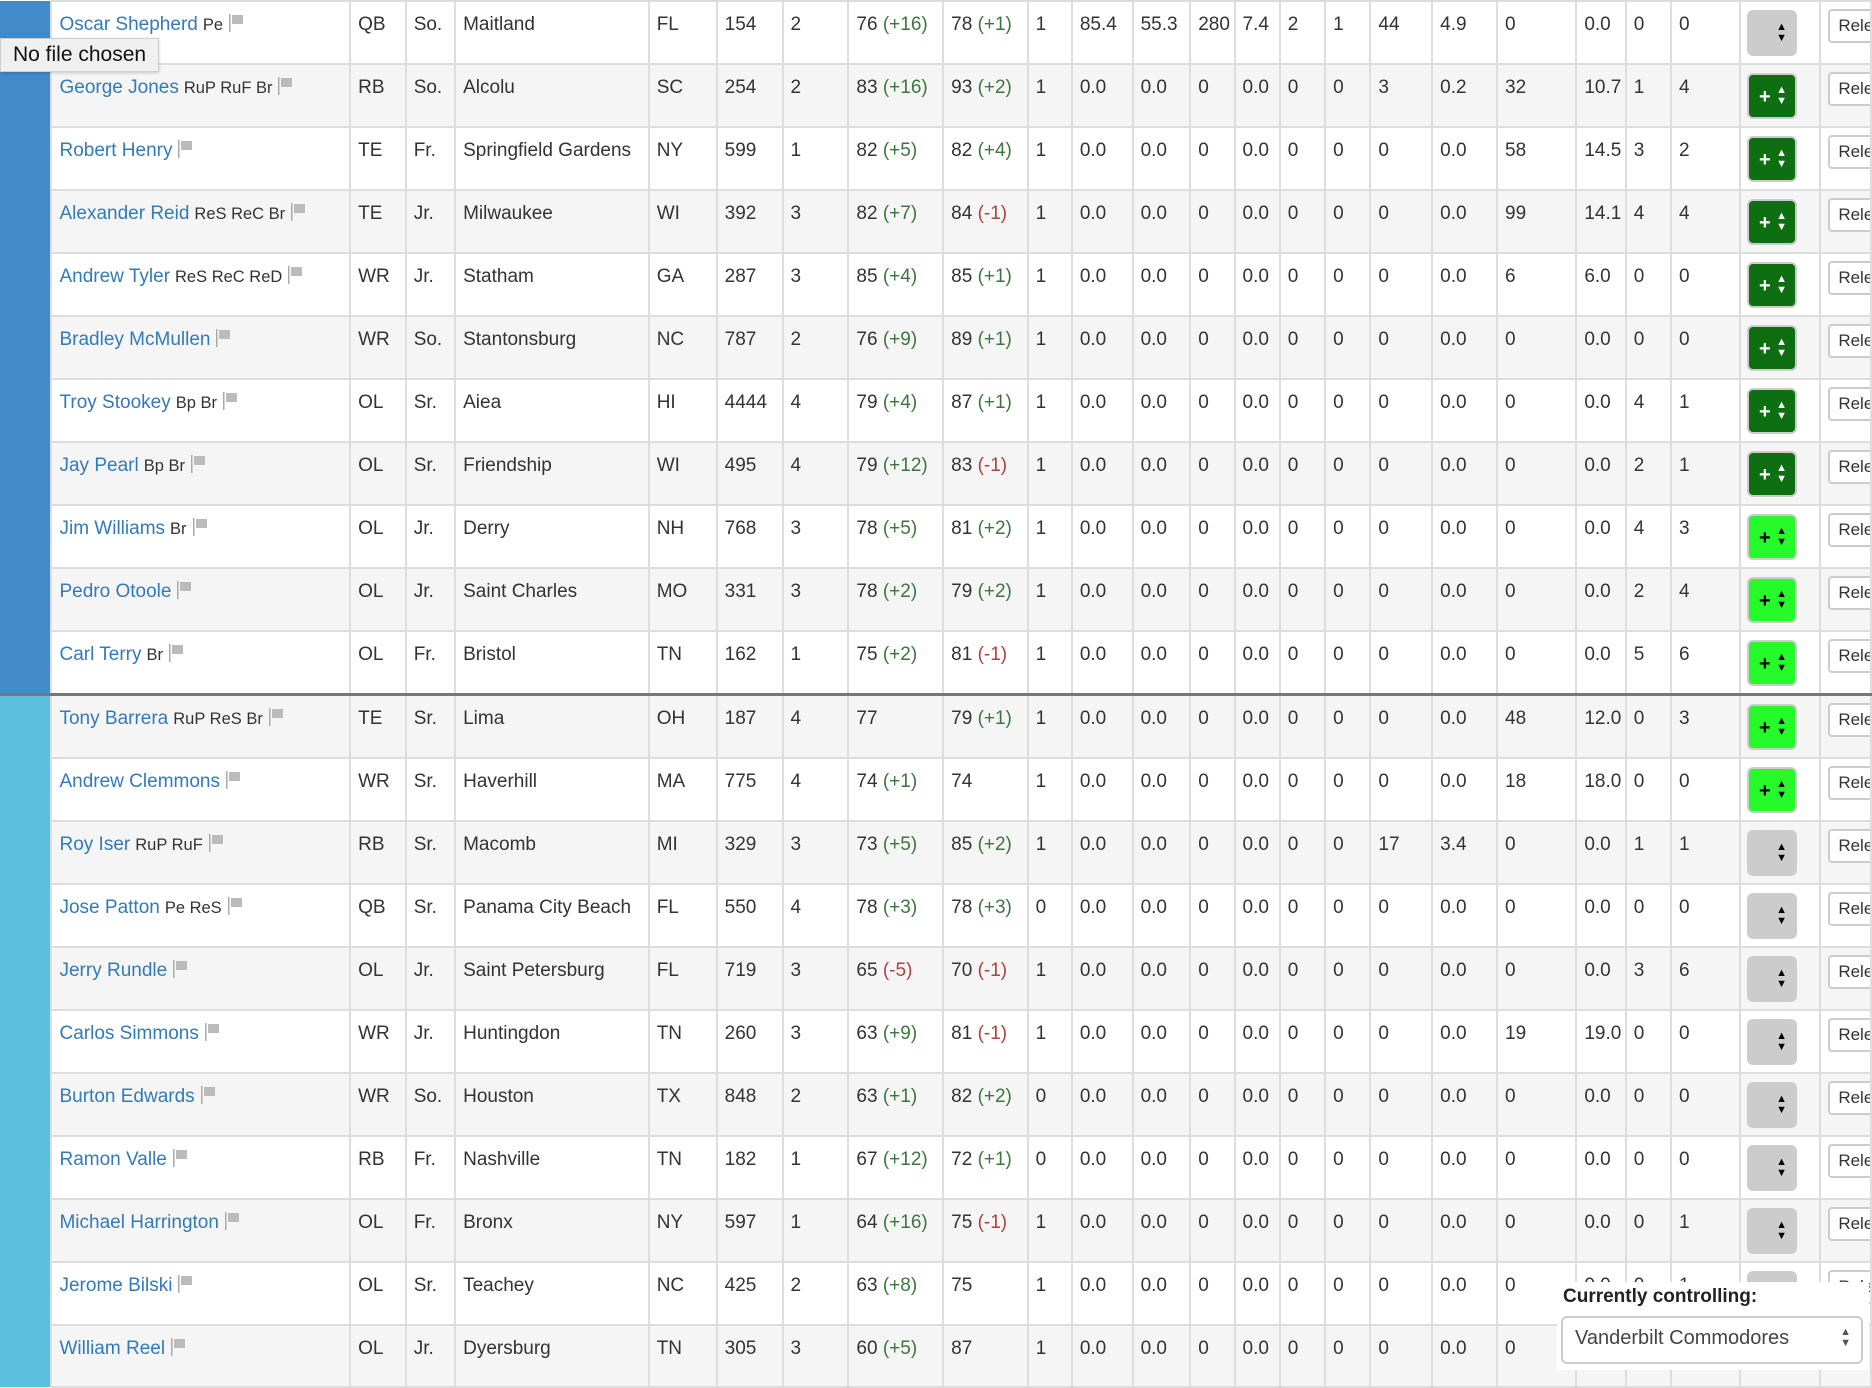  I want to click on player-name-link: Jose Patton, so click(109, 907).